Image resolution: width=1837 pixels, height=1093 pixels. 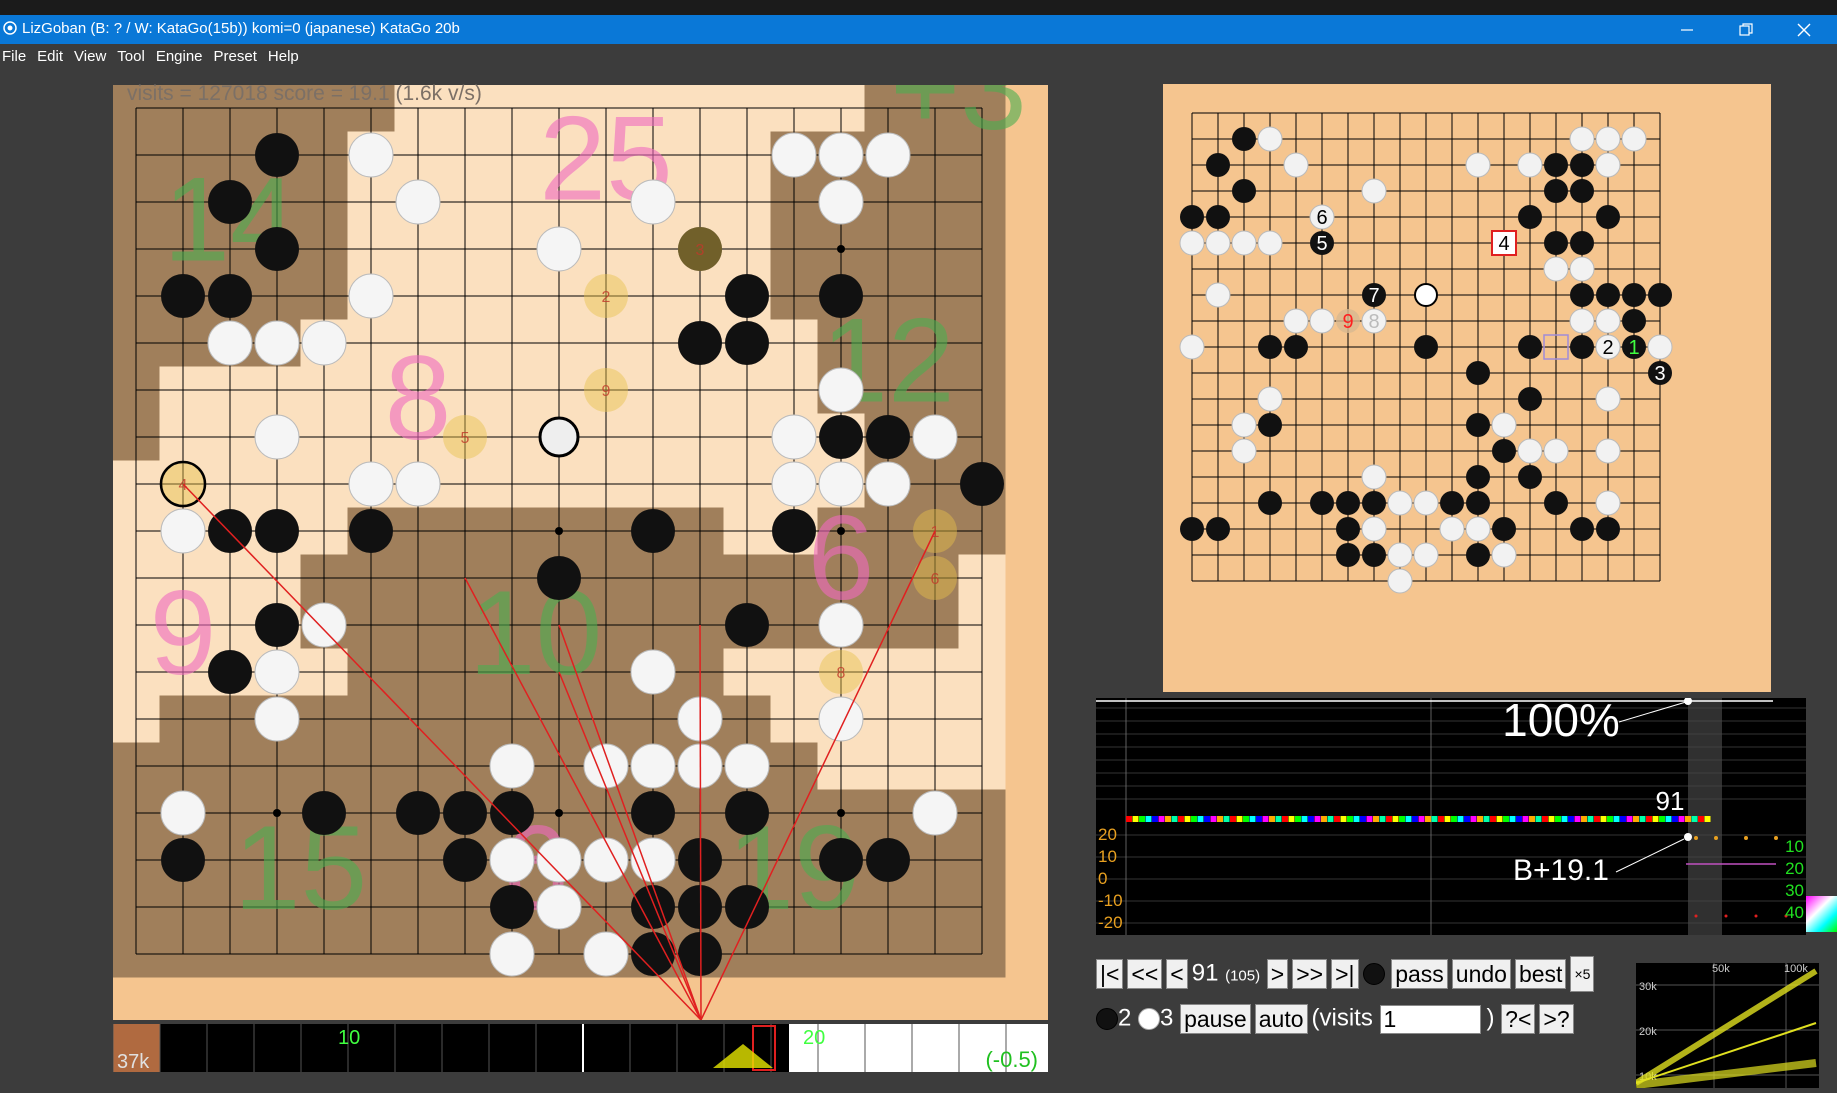 What do you see at coordinates (16, 54) in the screenshot?
I see `menu-file: File` at bounding box center [16, 54].